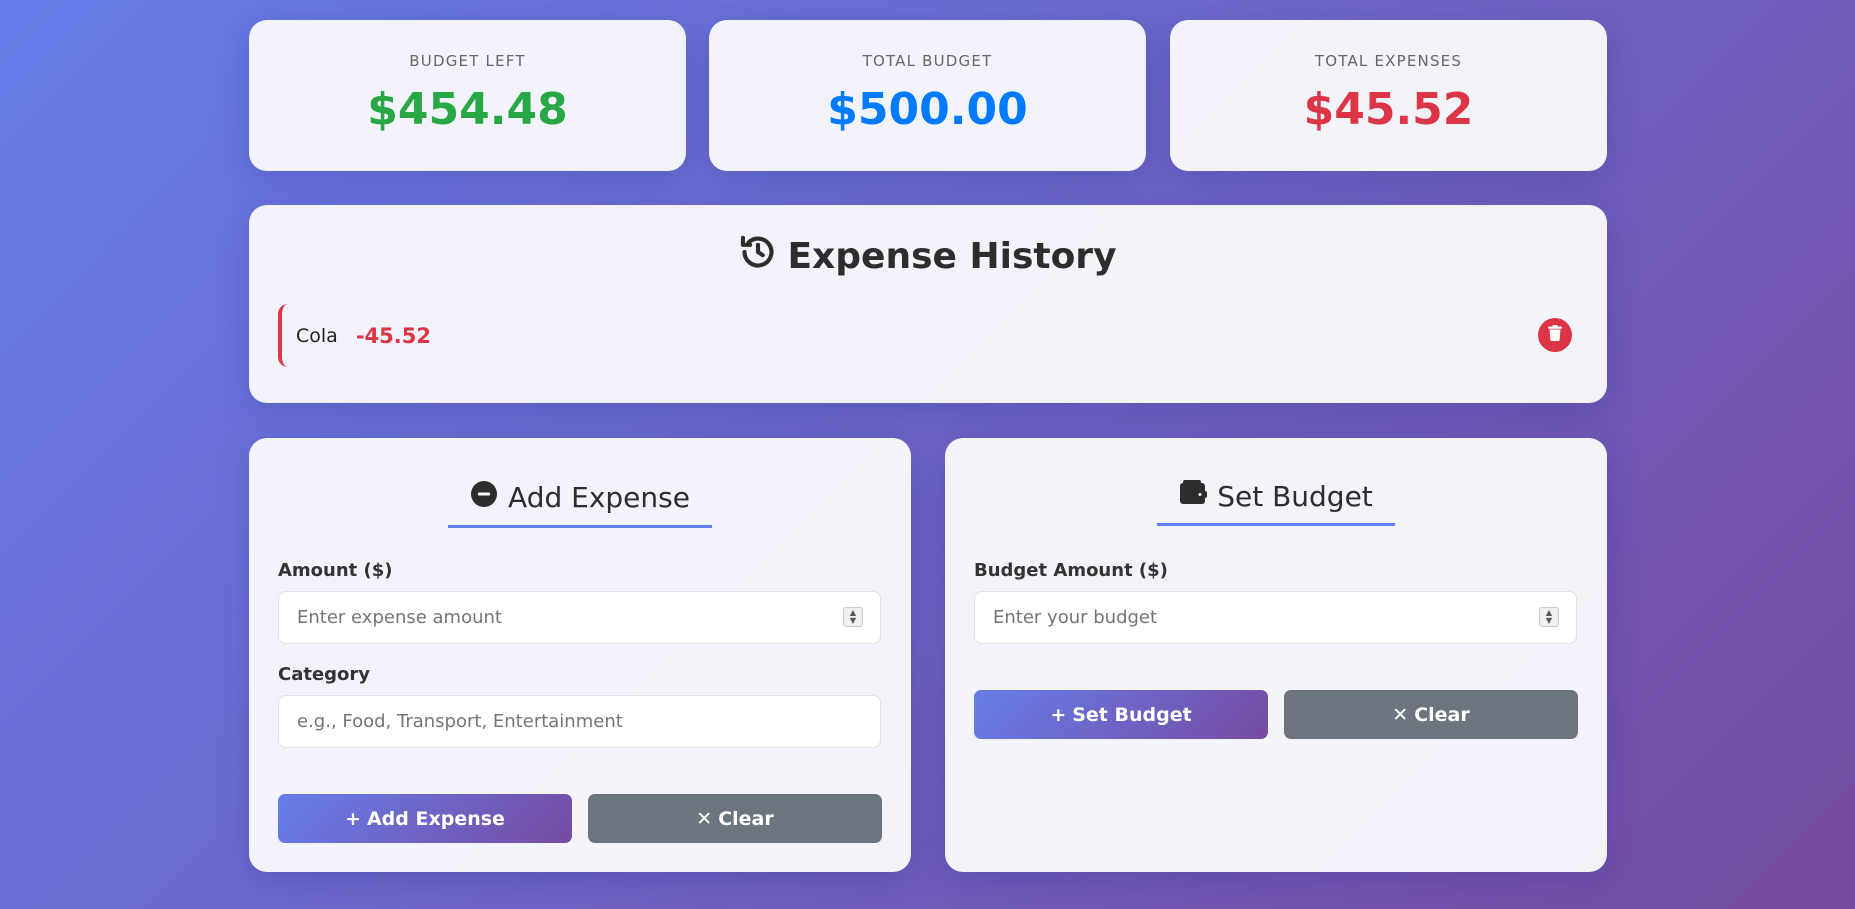  I want to click on budget-left-label: BUDGET LEFT, so click(467, 61).